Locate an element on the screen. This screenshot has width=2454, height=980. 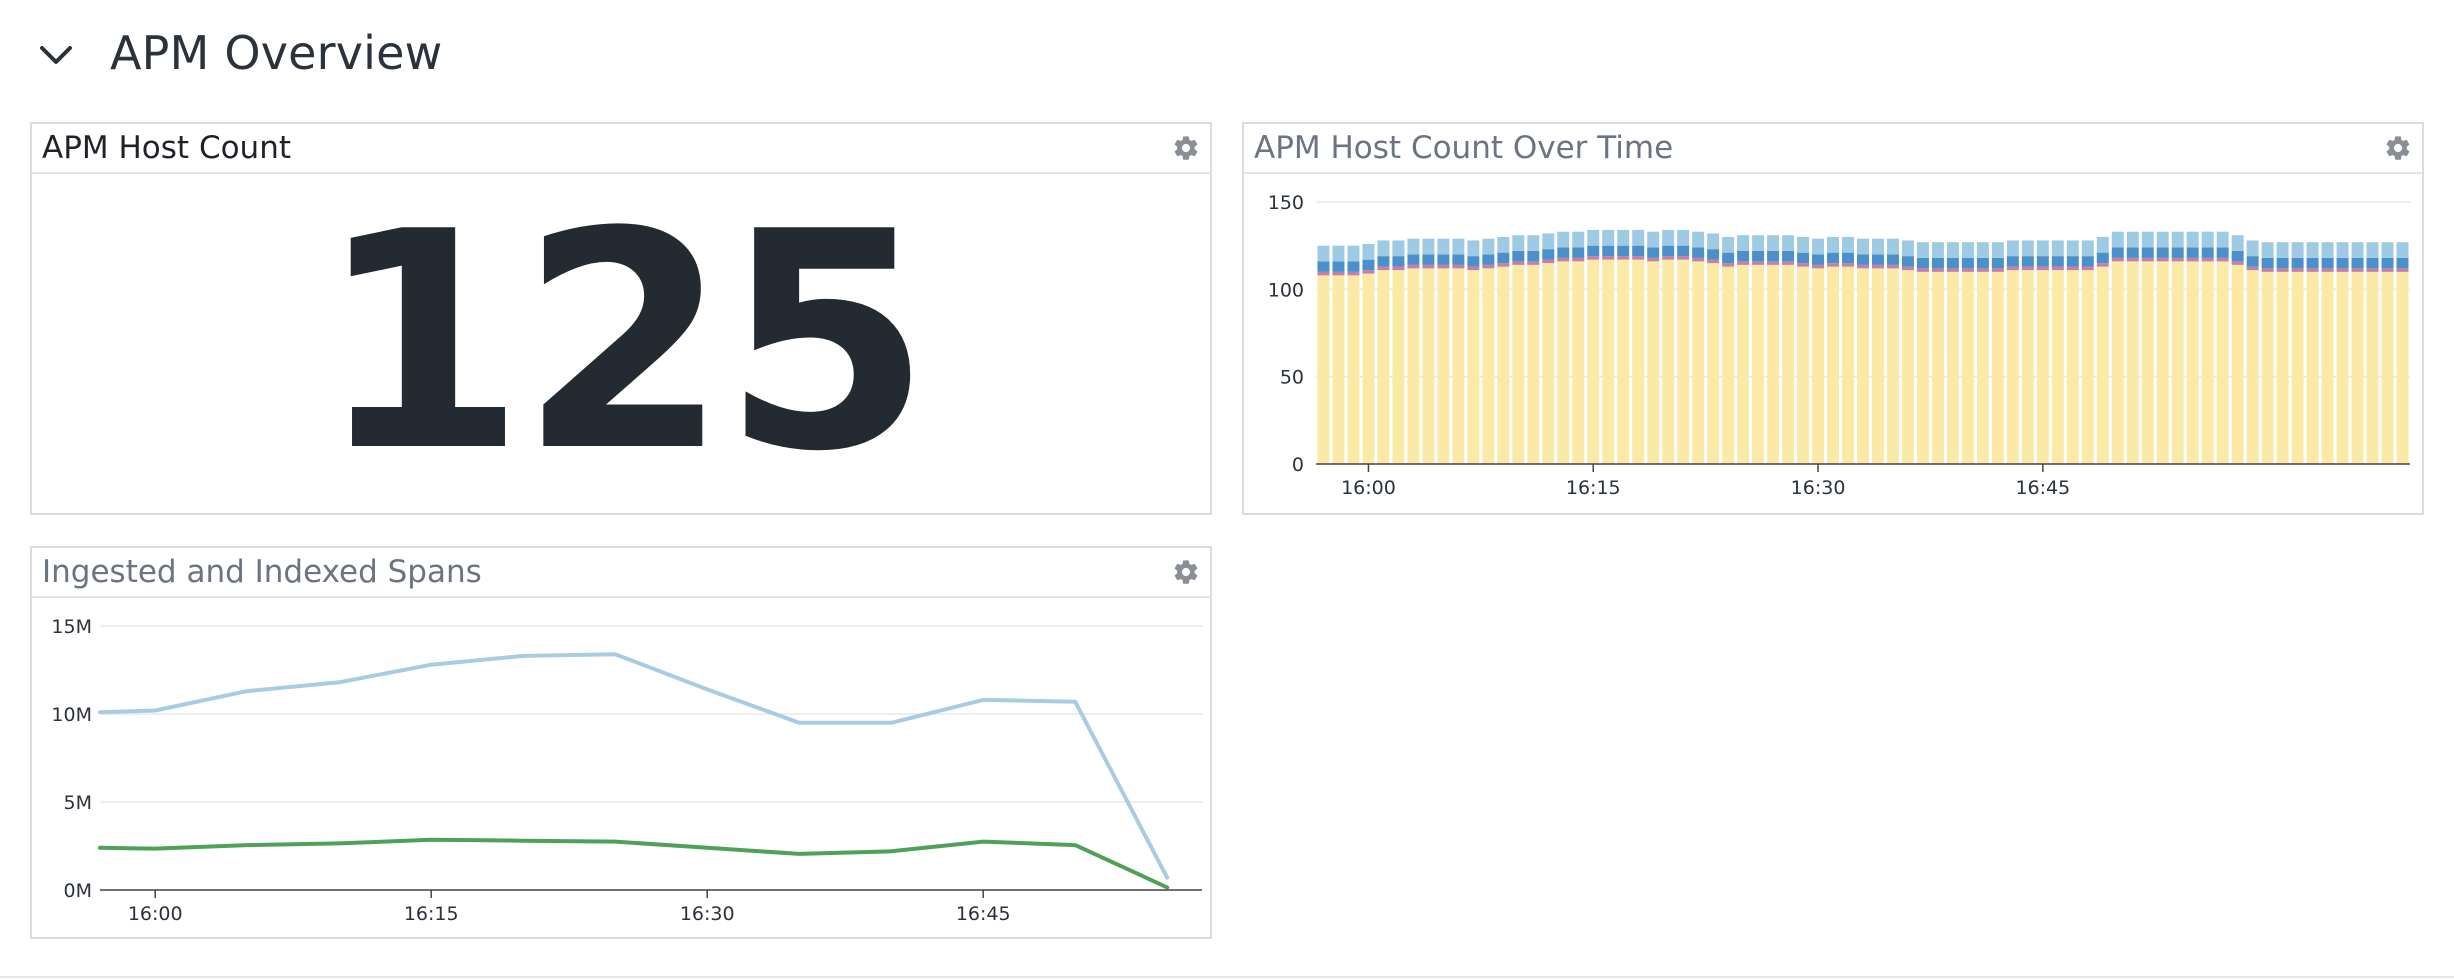
y-tick-label: 150 is located at coordinates (1286, 203).